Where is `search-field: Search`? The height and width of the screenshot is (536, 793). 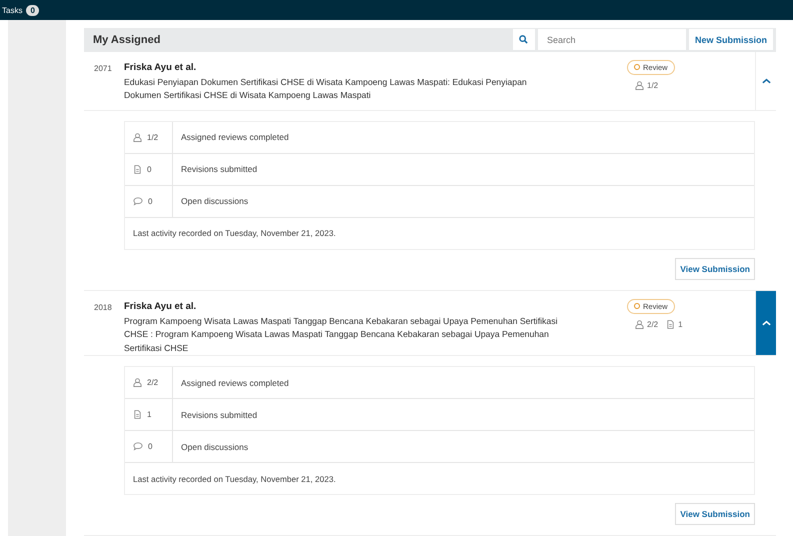
search-field: Search is located at coordinates (612, 39).